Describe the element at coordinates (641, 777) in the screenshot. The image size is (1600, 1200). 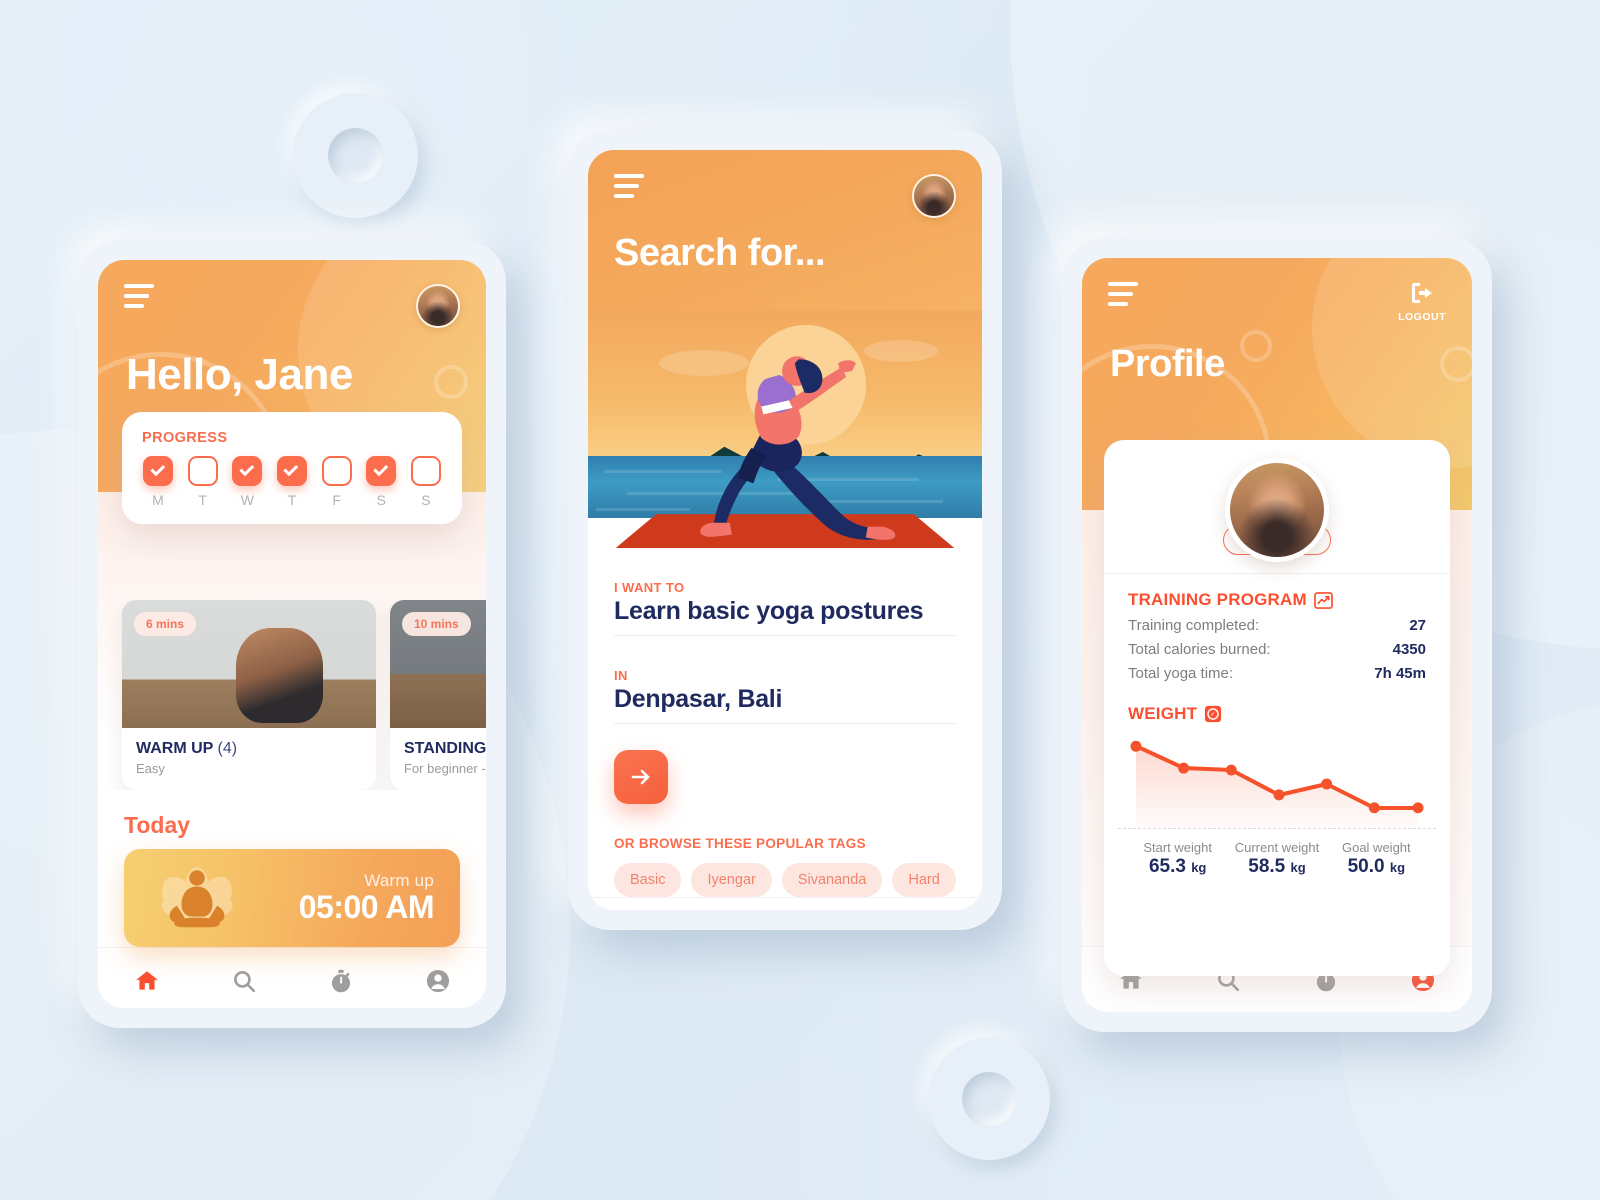
I see `submit-search-button` at that location.